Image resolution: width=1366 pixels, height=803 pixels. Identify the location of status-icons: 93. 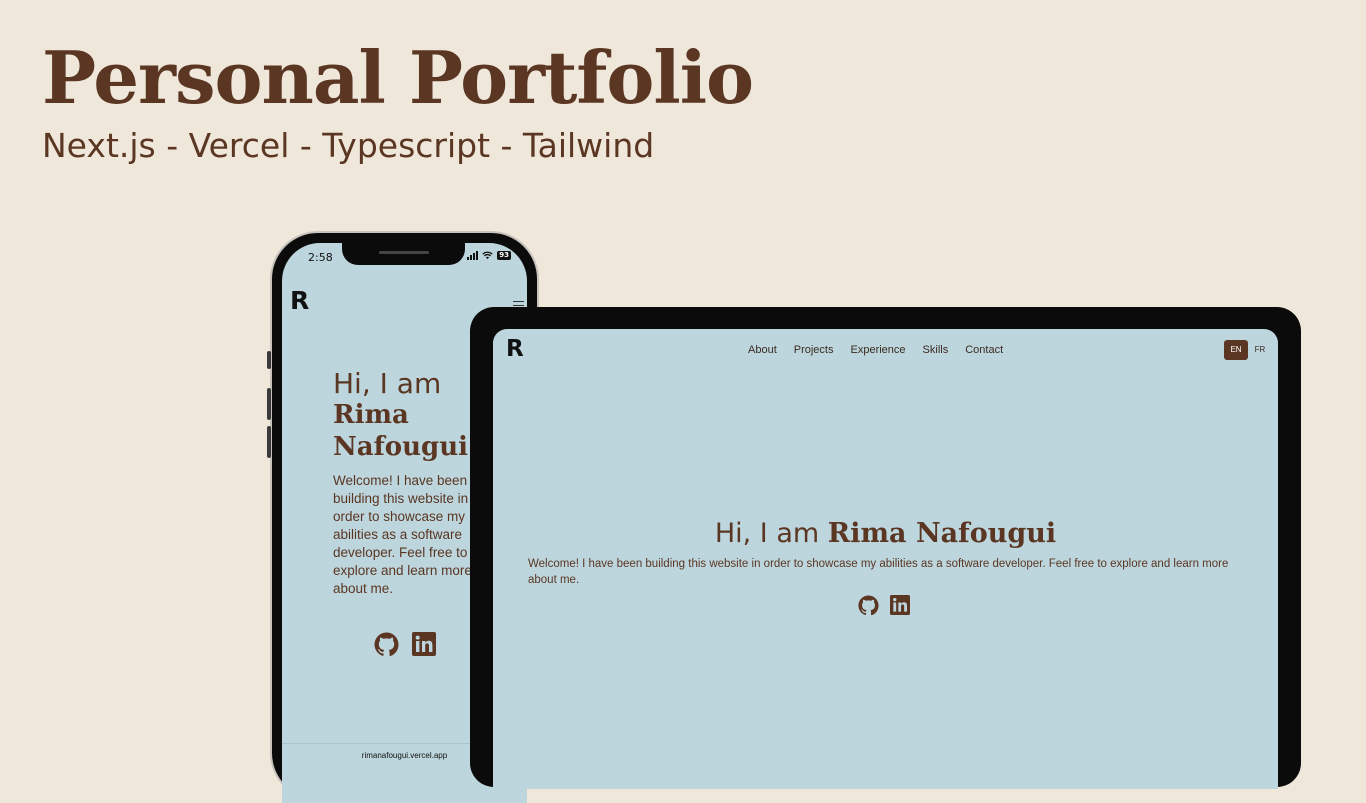
(489, 255).